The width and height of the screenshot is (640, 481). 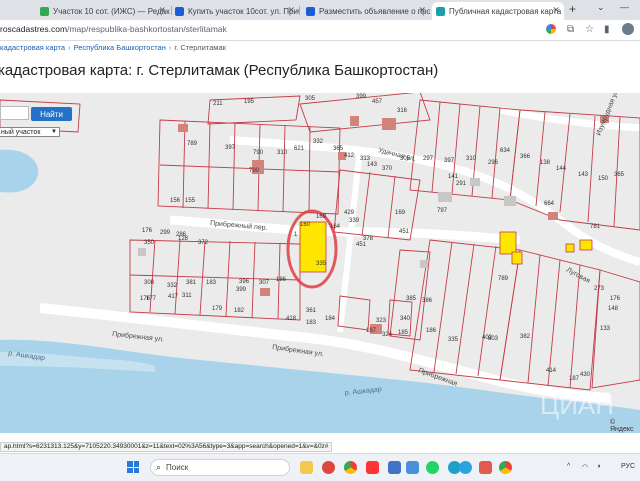 What do you see at coordinates (149, 243) in the screenshot?
I see `parcel-number: 350` at bounding box center [149, 243].